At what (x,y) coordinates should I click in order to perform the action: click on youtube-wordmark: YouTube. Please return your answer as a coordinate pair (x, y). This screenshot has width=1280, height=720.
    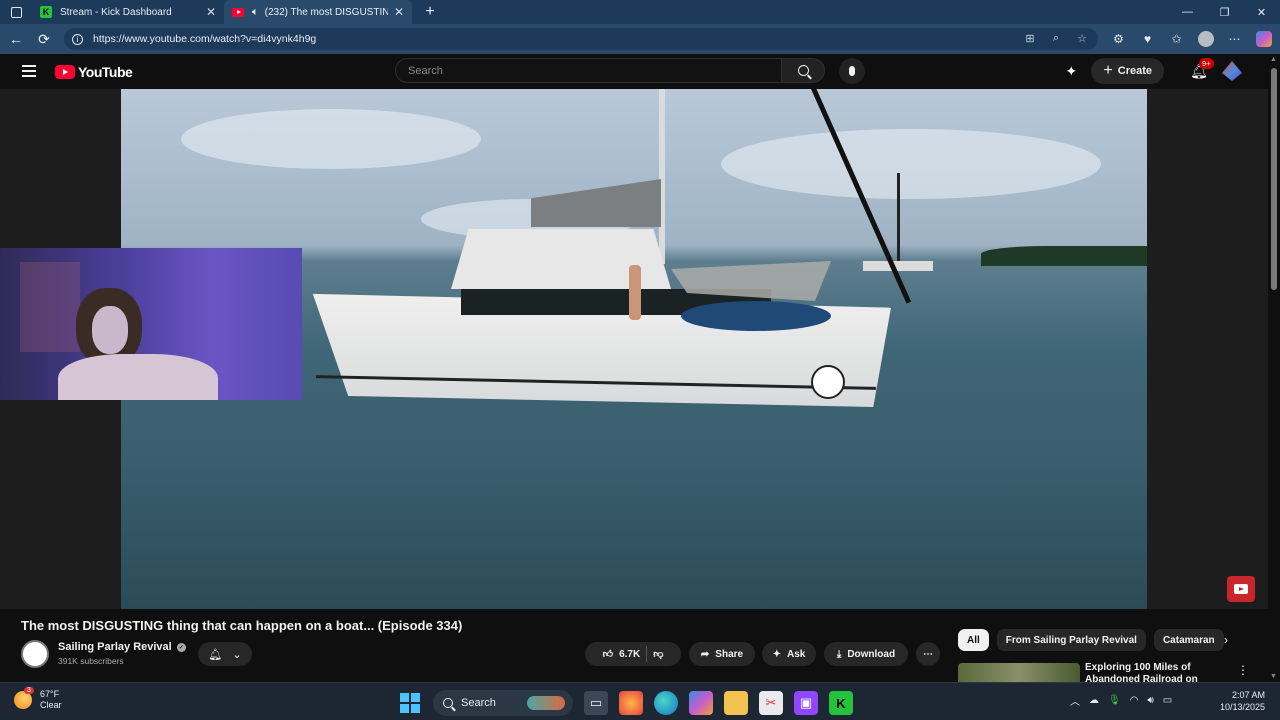
    Looking at the image, I should click on (105, 72).